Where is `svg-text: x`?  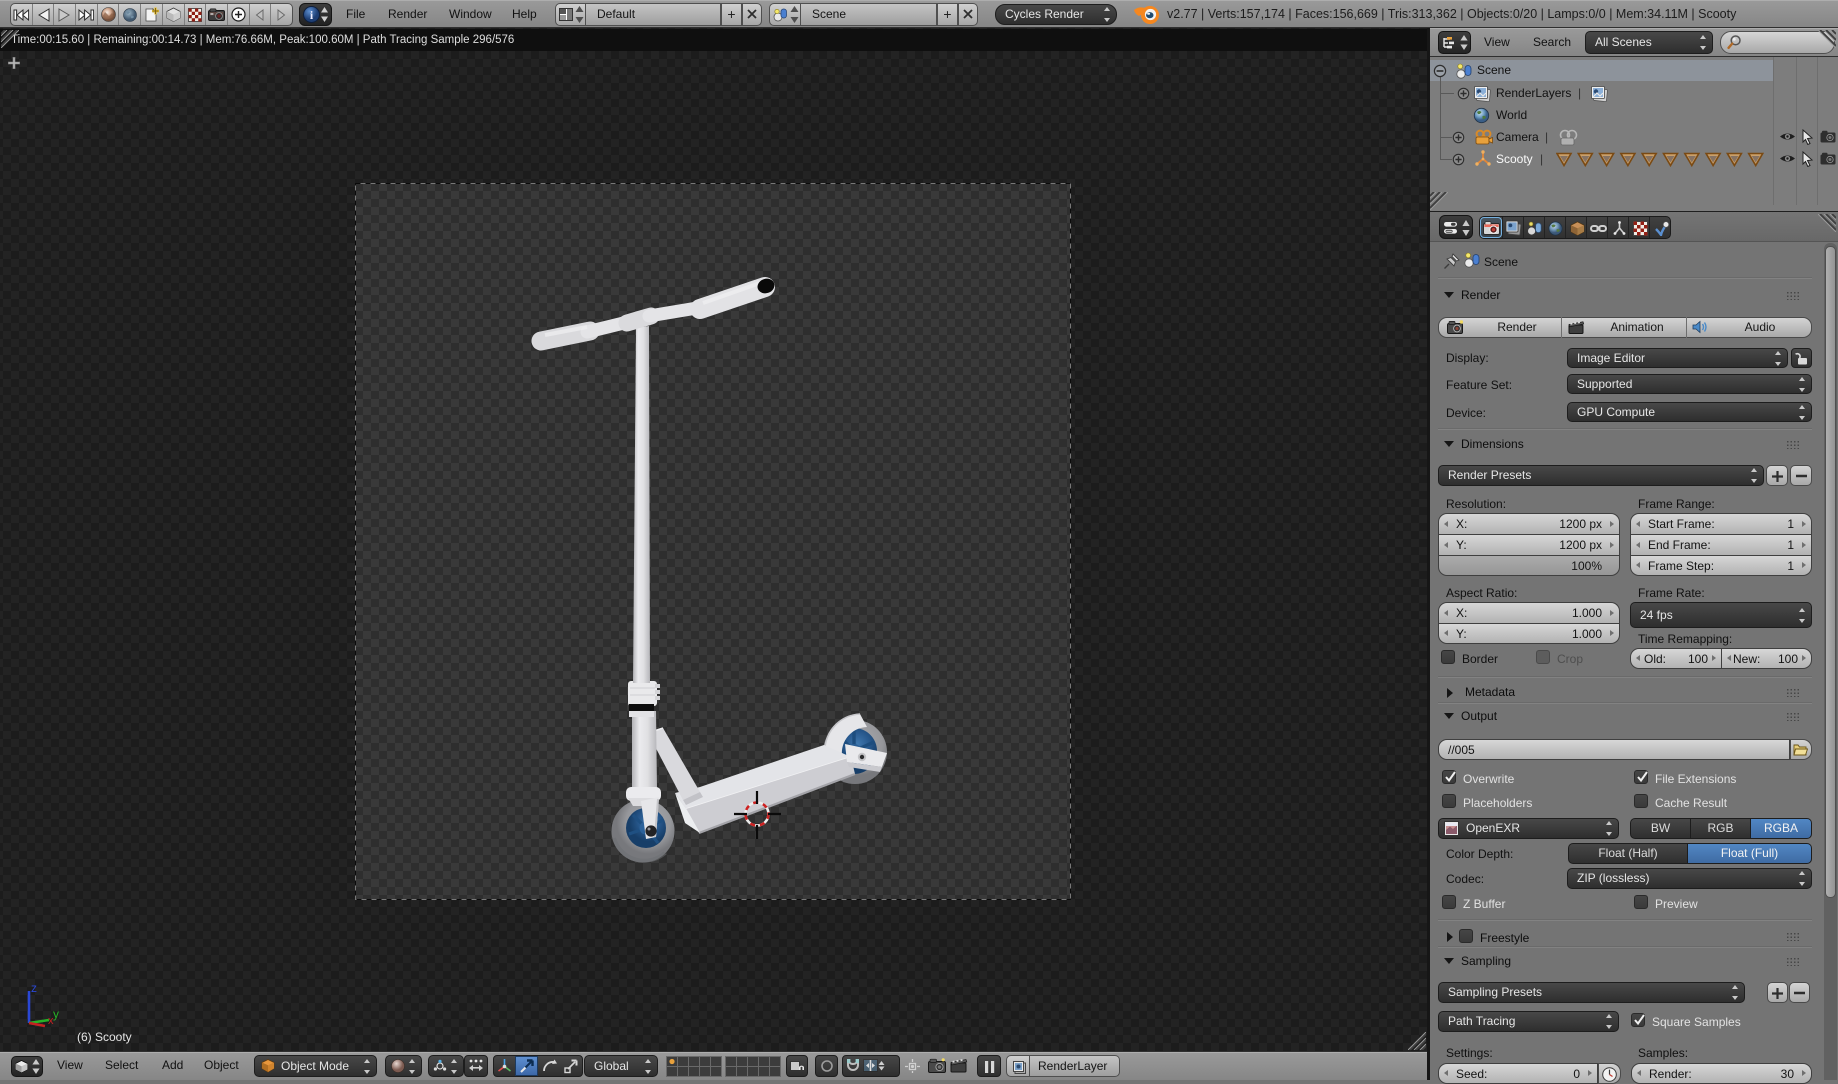
svg-text: x is located at coordinates (51, 1021).